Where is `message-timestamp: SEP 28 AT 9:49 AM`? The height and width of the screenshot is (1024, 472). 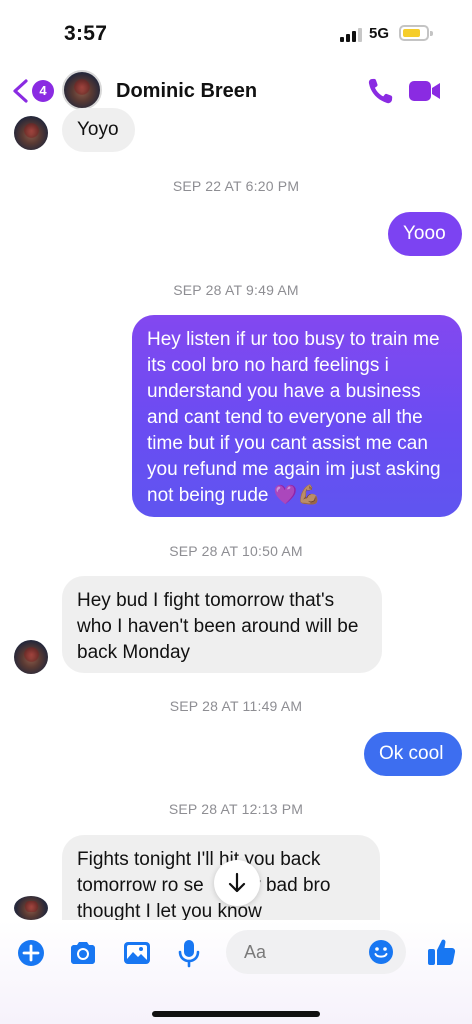
message-timestamp: SEP 28 AT 9:49 AM is located at coordinates (236, 290).